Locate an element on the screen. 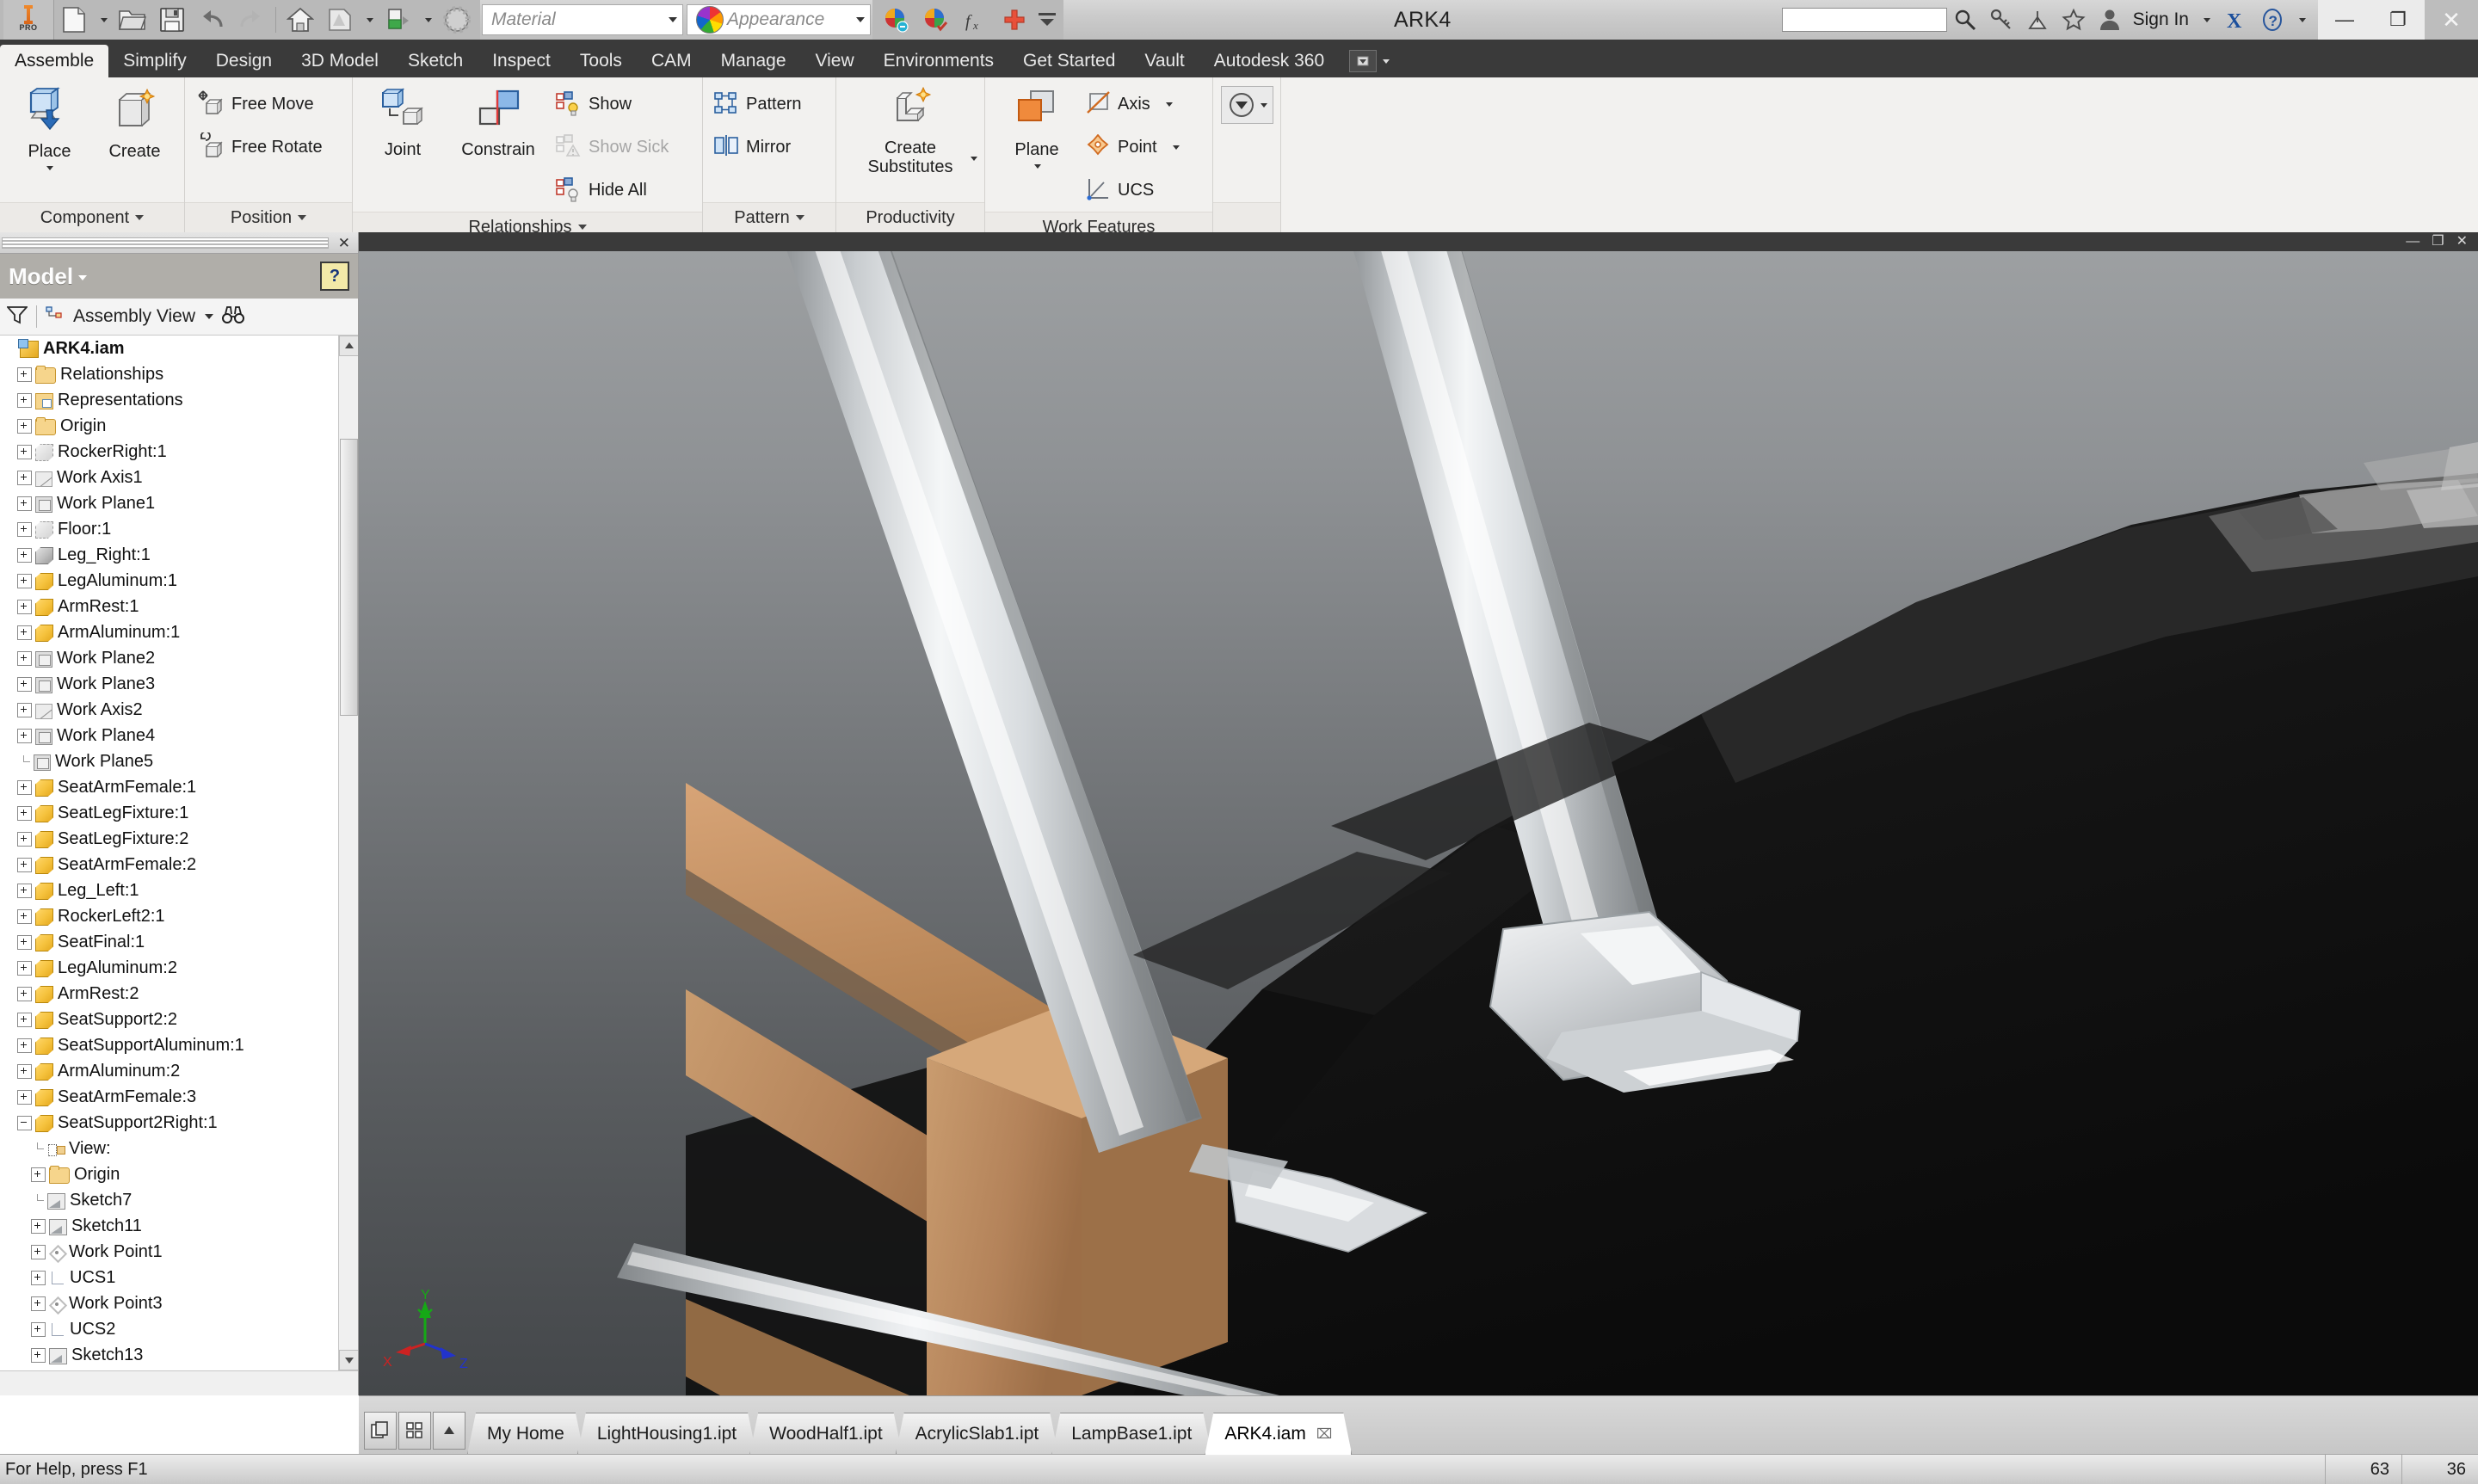 This screenshot has height=1484, width=2478. chevron-down-icon is located at coordinates (83, 277).